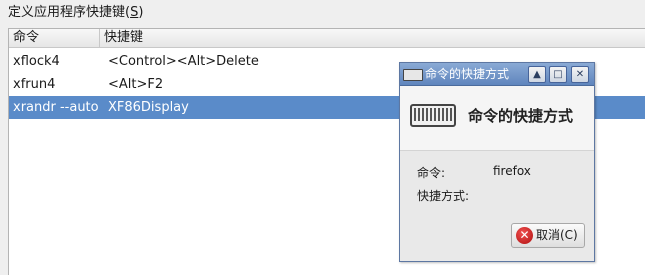 The width and height of the screenshot is (645, 275). What do you see at coordinates (431, 173) in the screenshot?
I see `command-label: 命令:` at bounding box center [431, 173].